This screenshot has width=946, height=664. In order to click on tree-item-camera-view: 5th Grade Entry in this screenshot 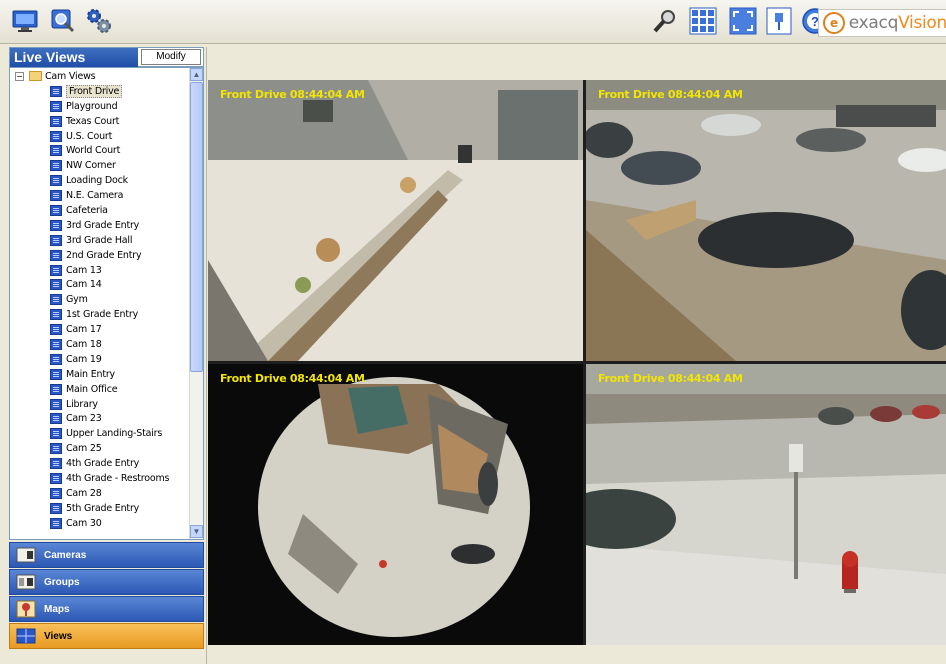, I will do `click(100, 508)`.